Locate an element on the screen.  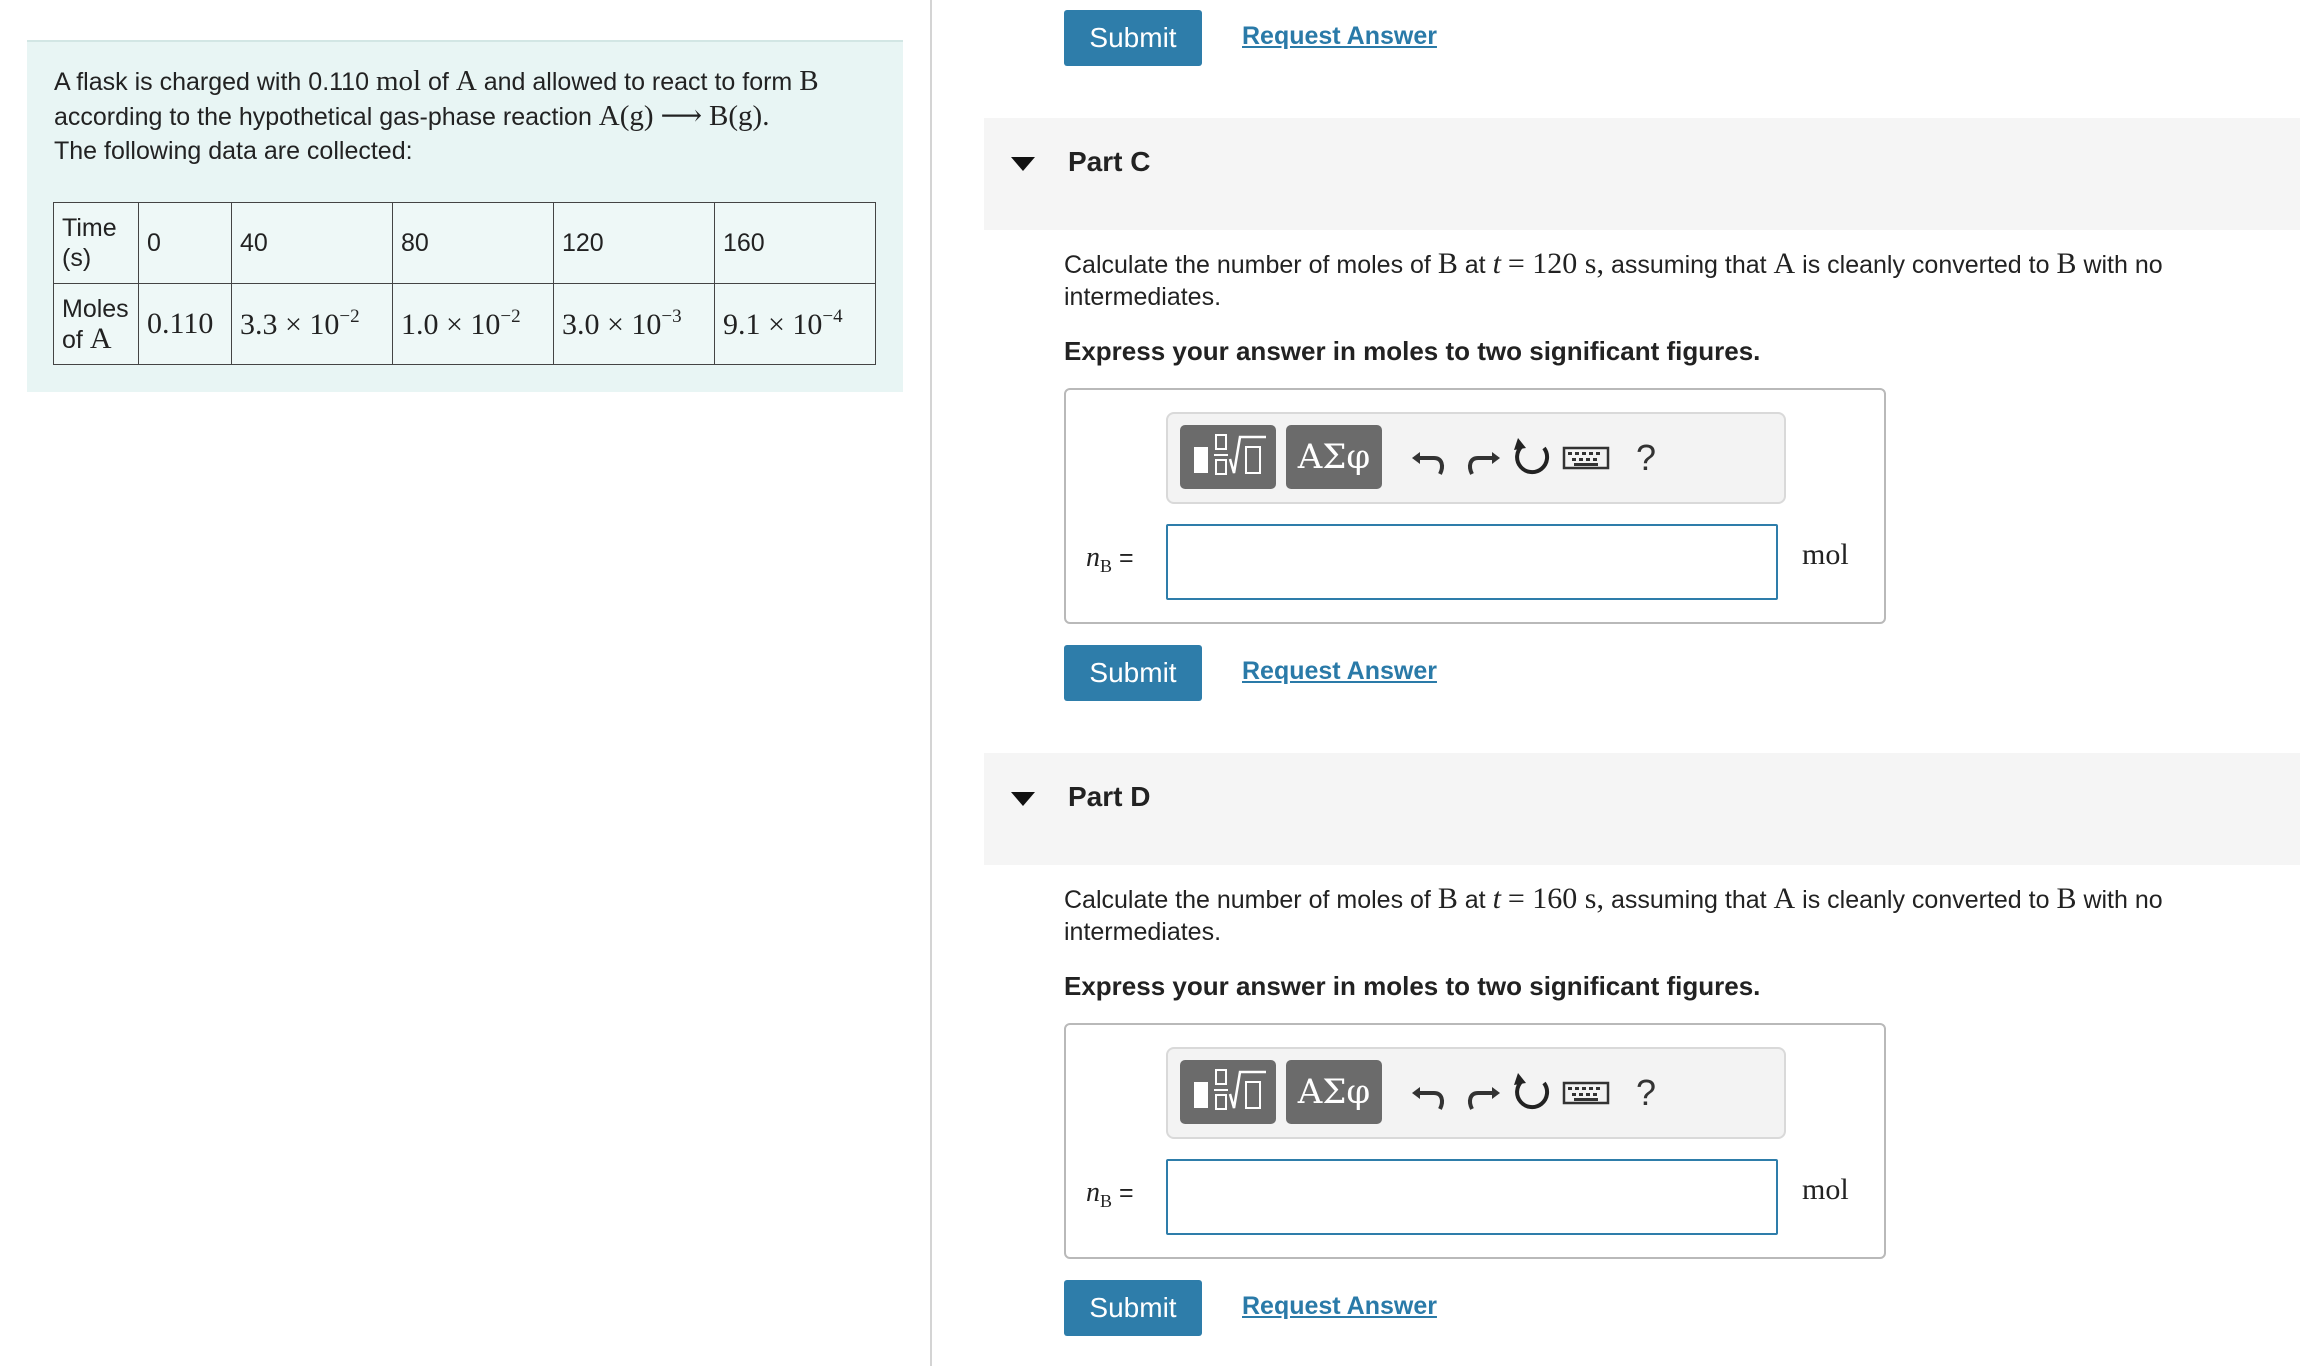
reaction-reactant: A(g) is located at coordinates (626, 116).